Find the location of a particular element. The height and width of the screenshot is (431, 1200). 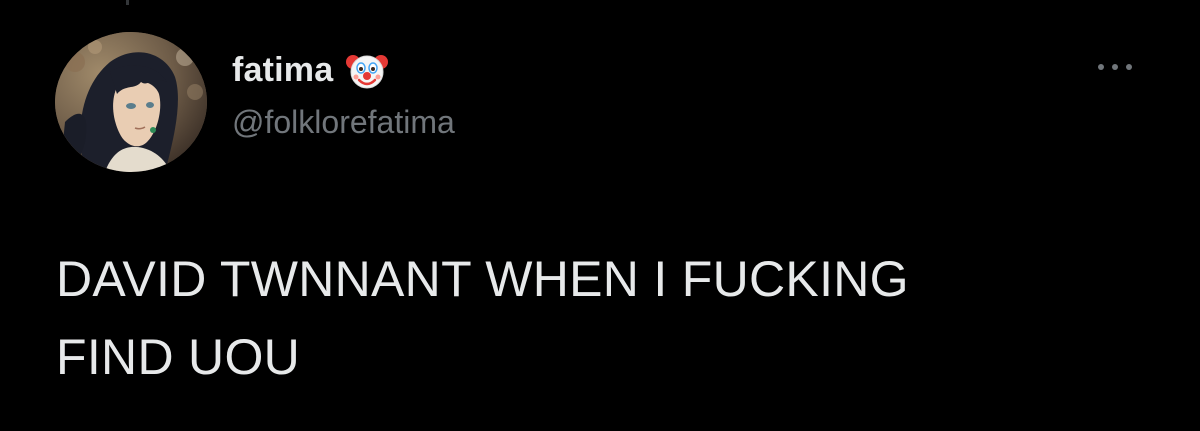

author-name-row: fatima is located at coordinates (310, 70).